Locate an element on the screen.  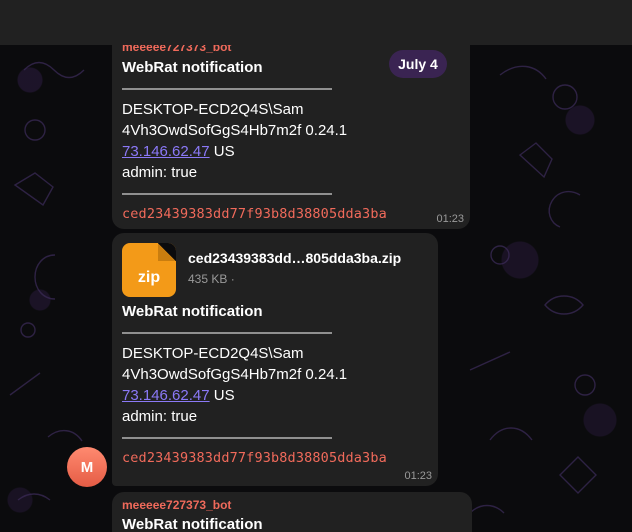
zip-file-icon: zip is located at coordinates (149, 270).